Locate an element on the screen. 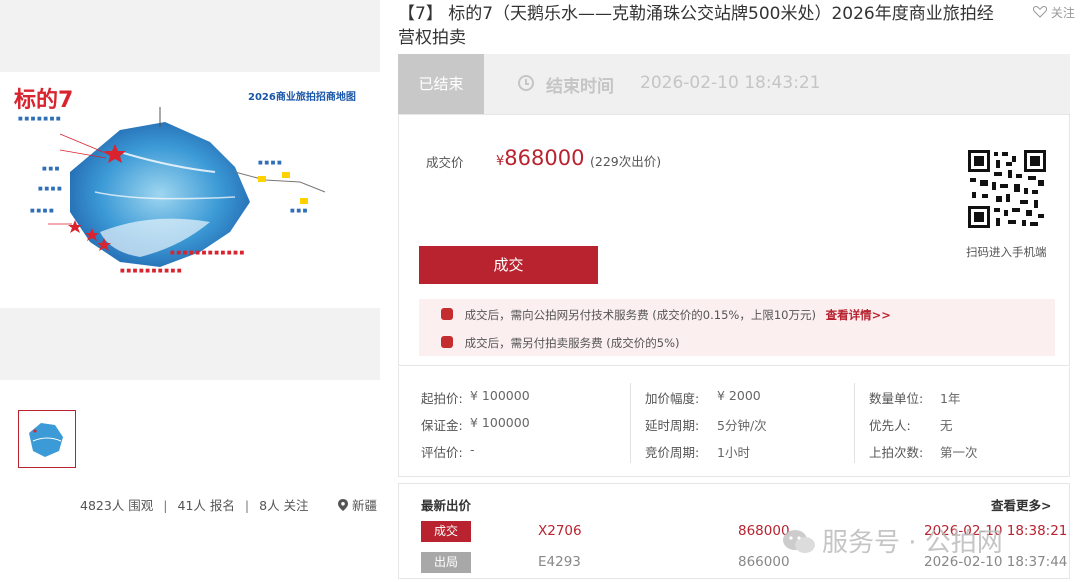  views-count: 4823人 围观 is located at coordinates (117, 505).